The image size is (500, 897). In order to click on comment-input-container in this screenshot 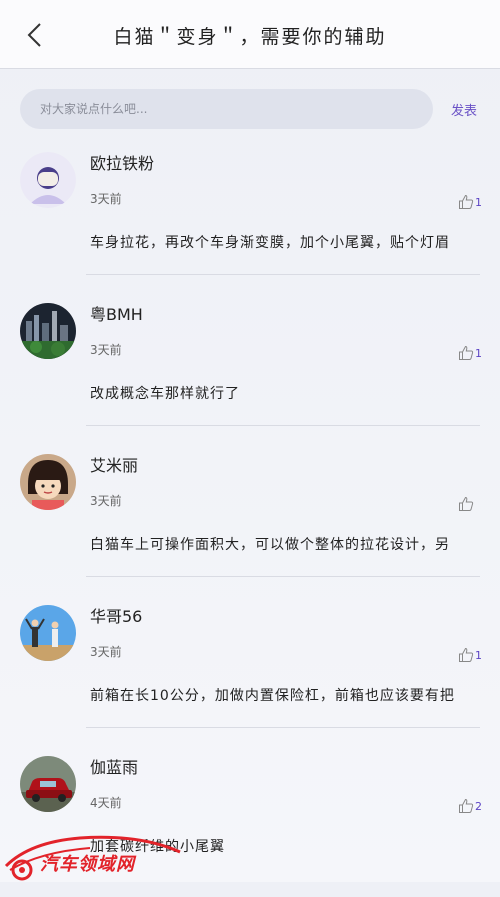, I will do `click(226, 109)`.